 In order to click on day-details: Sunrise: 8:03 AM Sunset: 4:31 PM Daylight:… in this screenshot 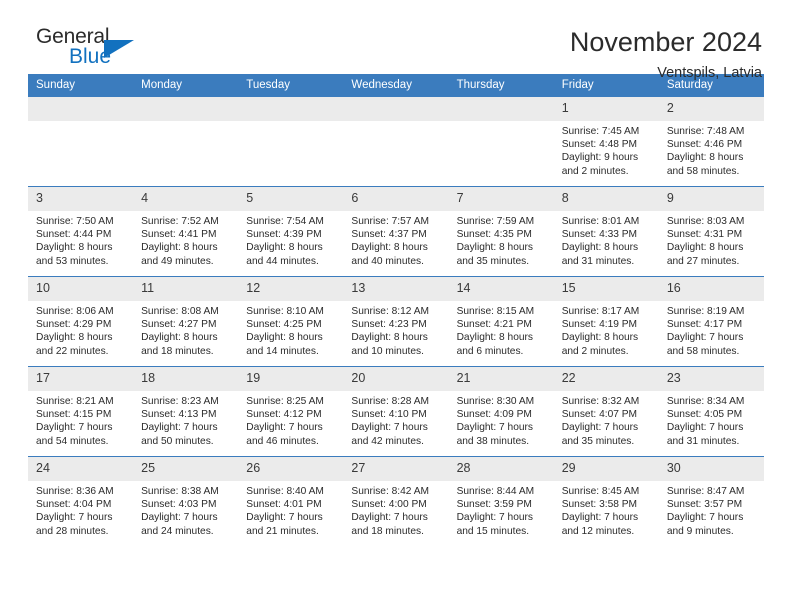, I will do `click(711, 239)`.